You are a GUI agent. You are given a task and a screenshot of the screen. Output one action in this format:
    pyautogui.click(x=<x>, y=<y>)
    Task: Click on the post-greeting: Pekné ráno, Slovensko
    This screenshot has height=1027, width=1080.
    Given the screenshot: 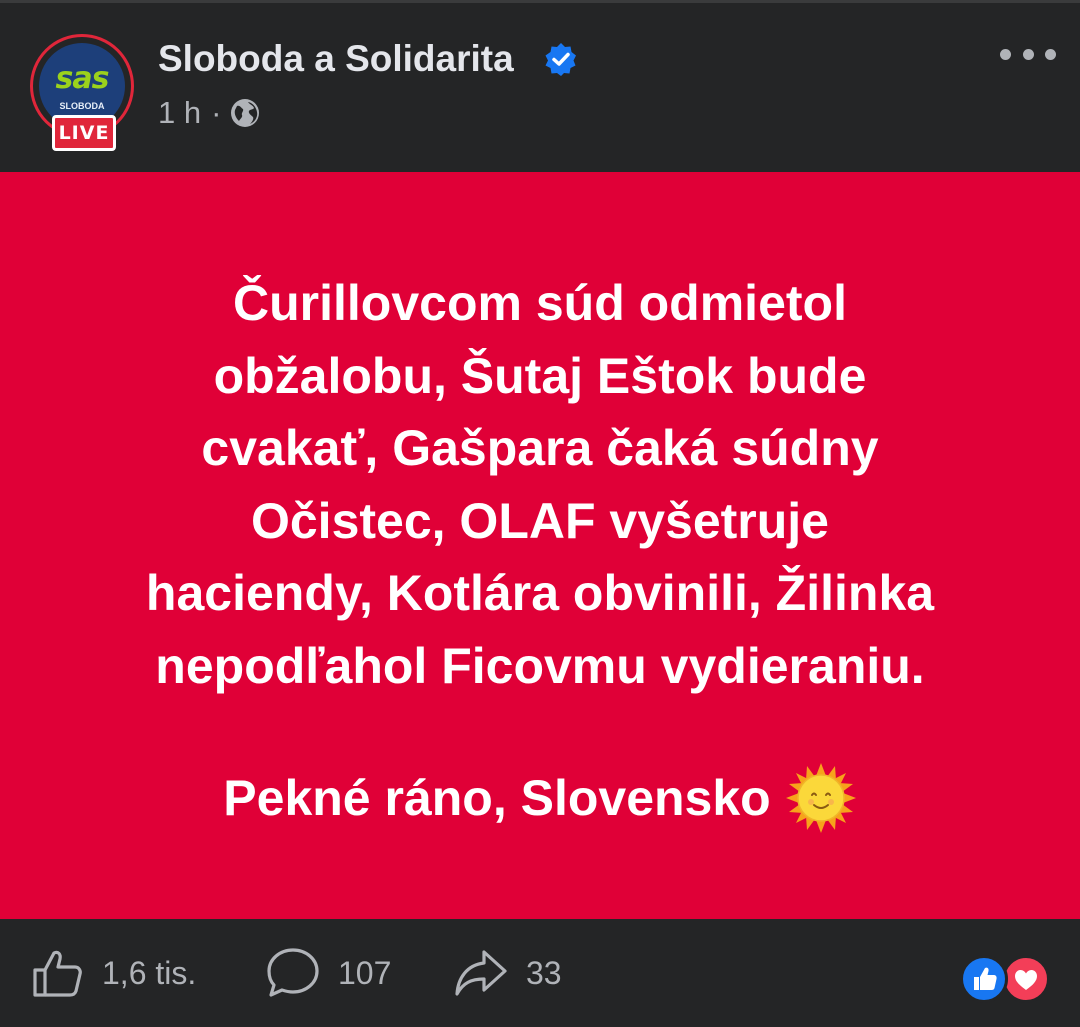 What is the action you would take?
    pyautogui.click(x=540, y=798)
    